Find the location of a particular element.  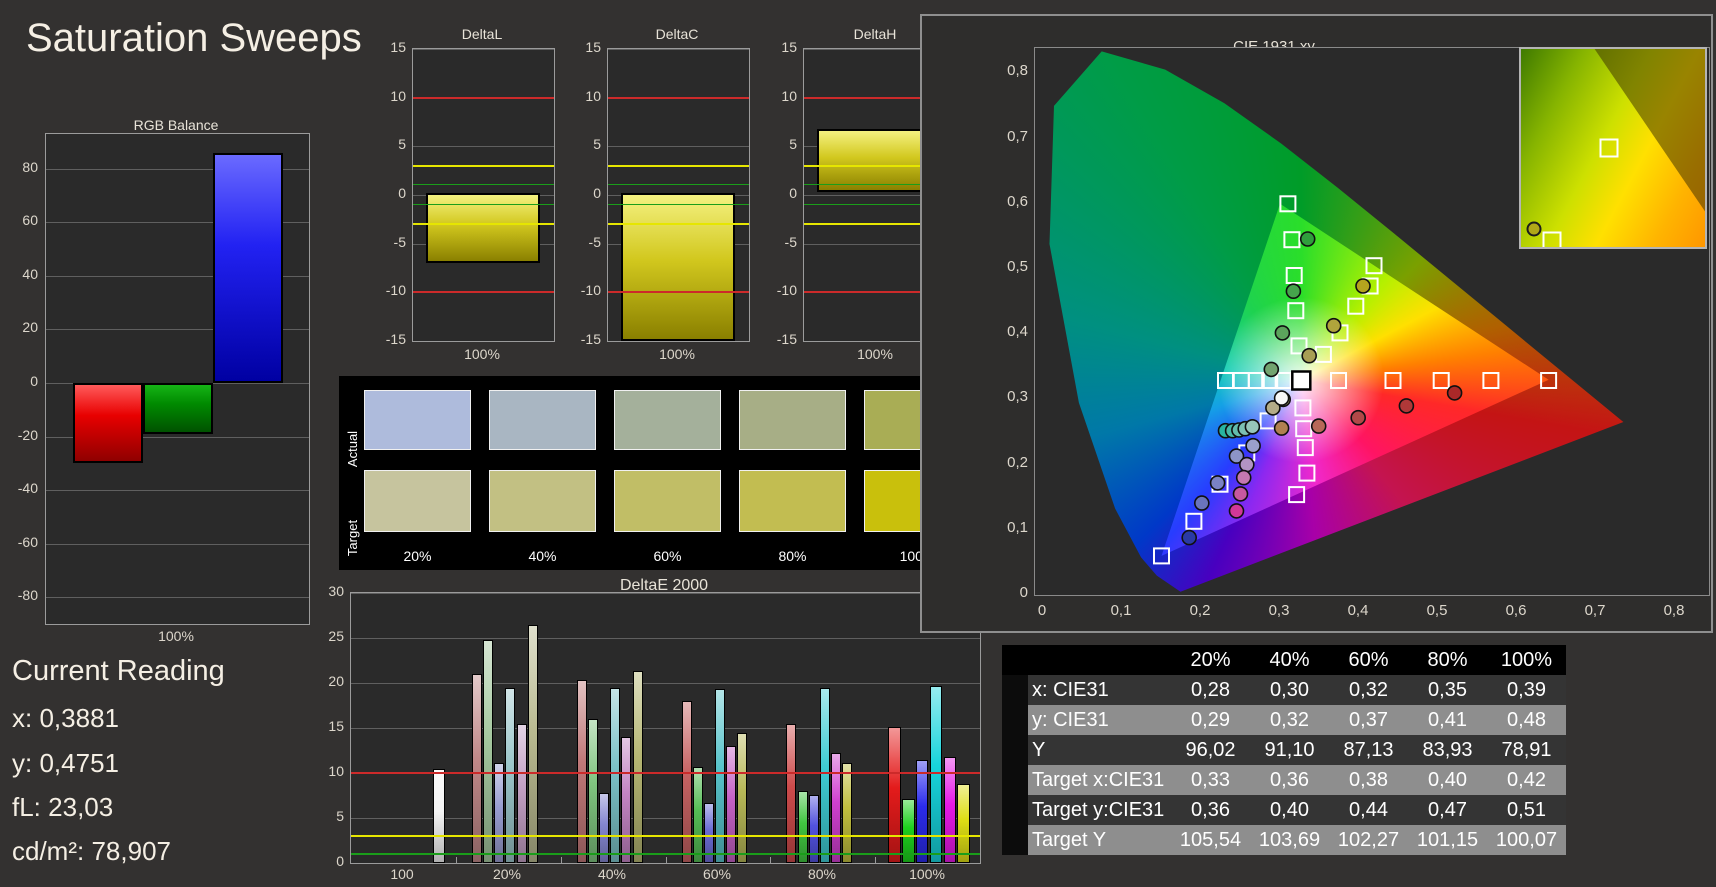

cie-xtick-label: 0,5 is located at coordinates (1437, 610).